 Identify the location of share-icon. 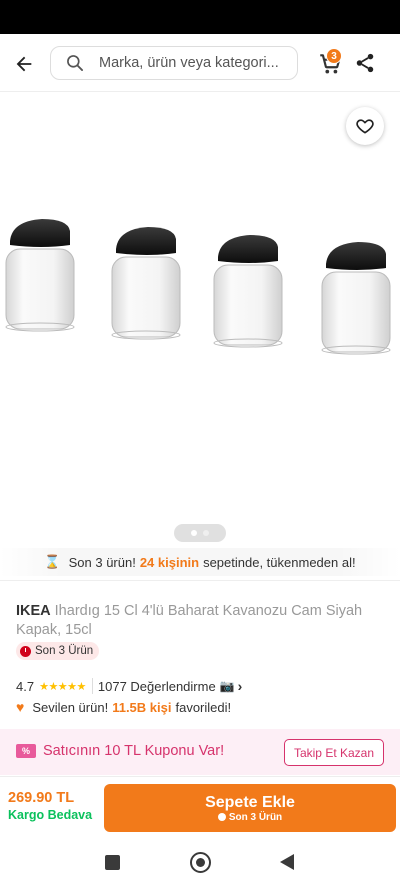
(365, 63).